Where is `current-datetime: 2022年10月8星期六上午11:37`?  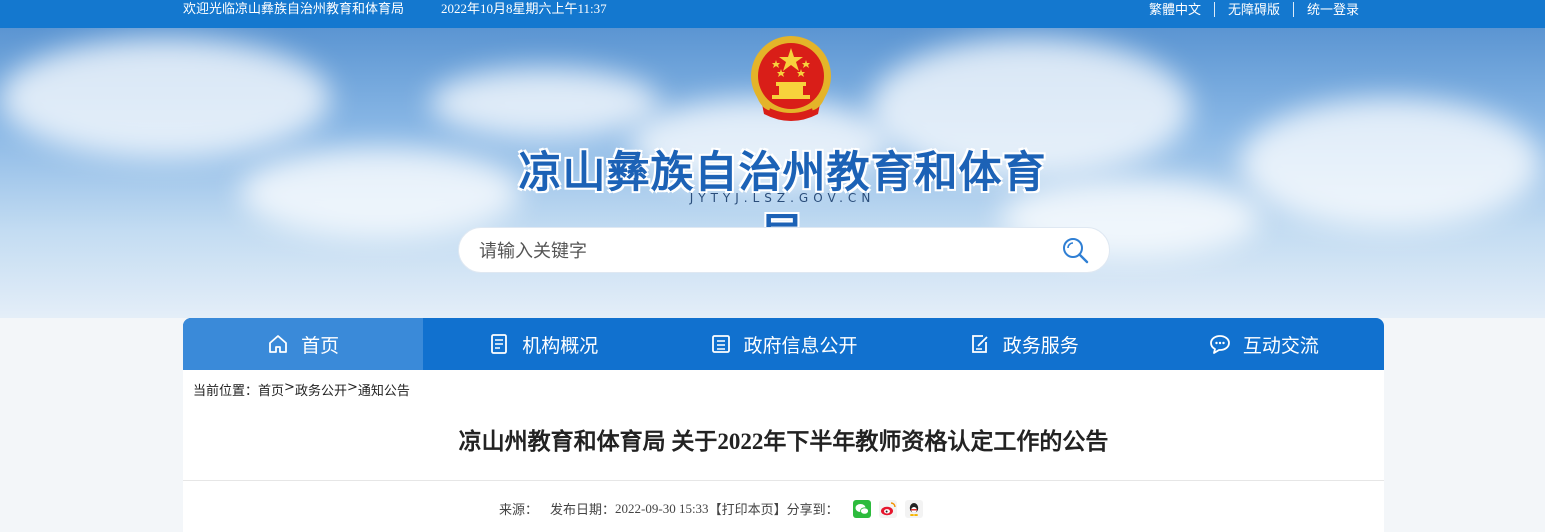 current-datetime: 2022年10月8星期六上午11:37 is located at coordinates (524, 8).